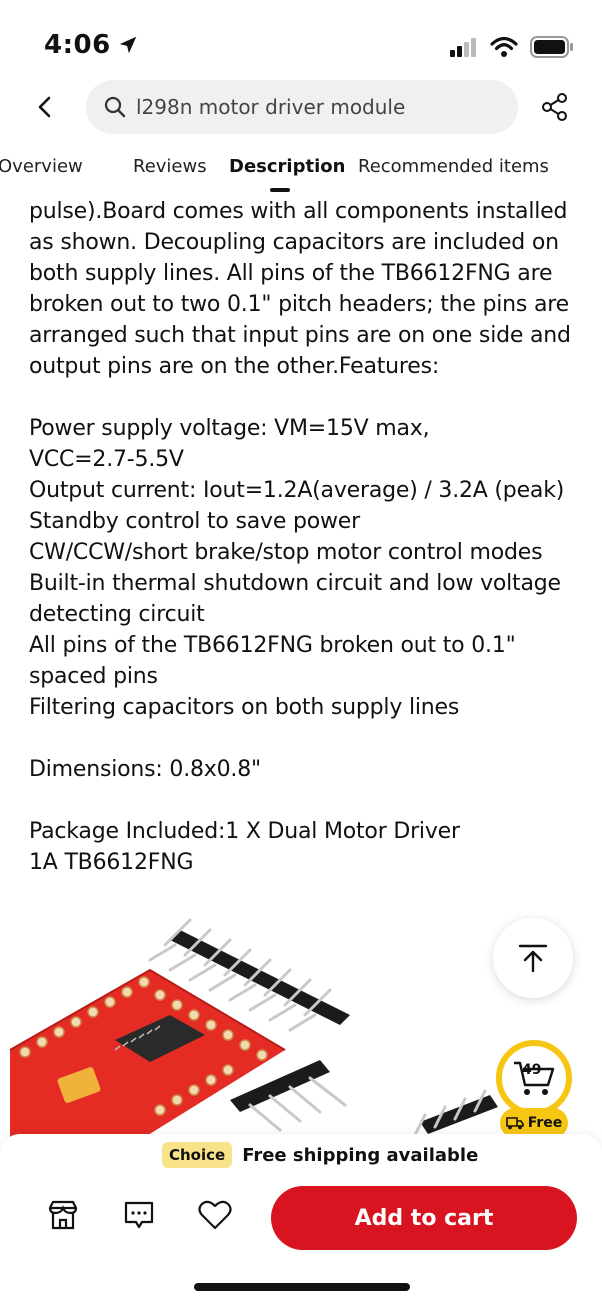 The image size is (602, 1304). I want to click on shipping-text: Free shipping available, so click(360, 1155).